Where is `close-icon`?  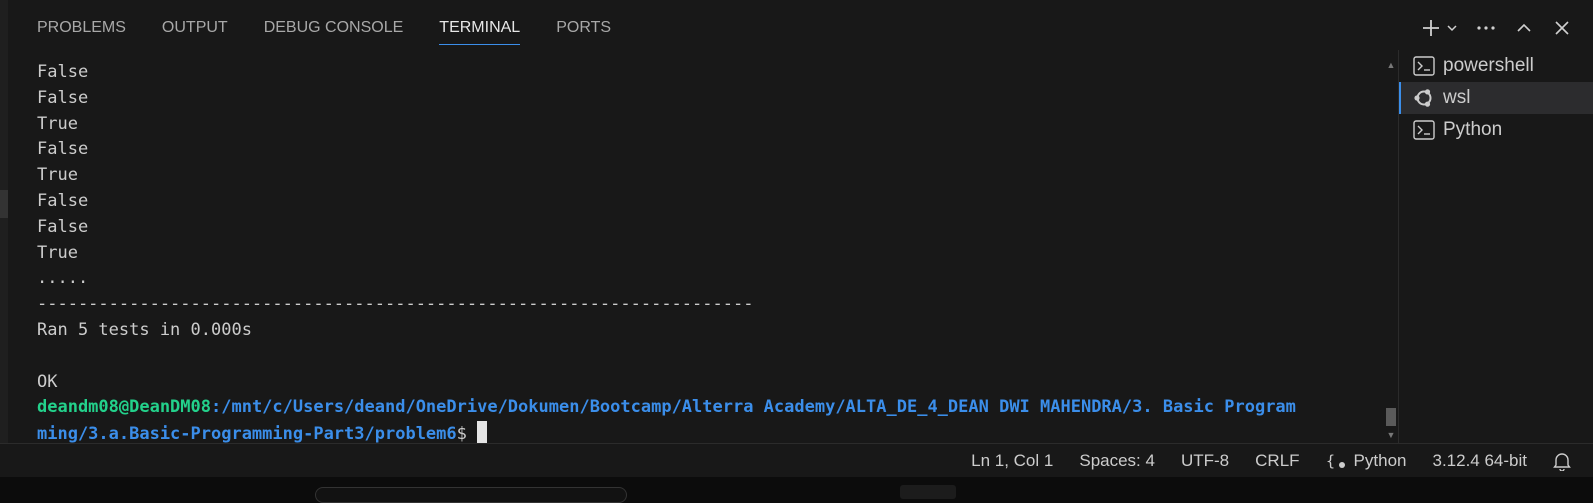
close-icon is located at coordinates (1562, 28).